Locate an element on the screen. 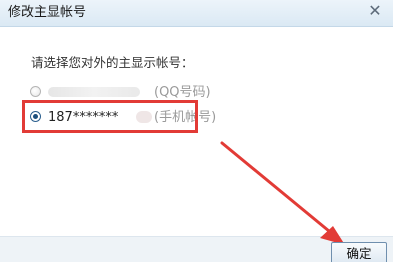 The height and width of the screenshot is (262, 393). confirm-button: 确定 is located at coordinates (359, 252).